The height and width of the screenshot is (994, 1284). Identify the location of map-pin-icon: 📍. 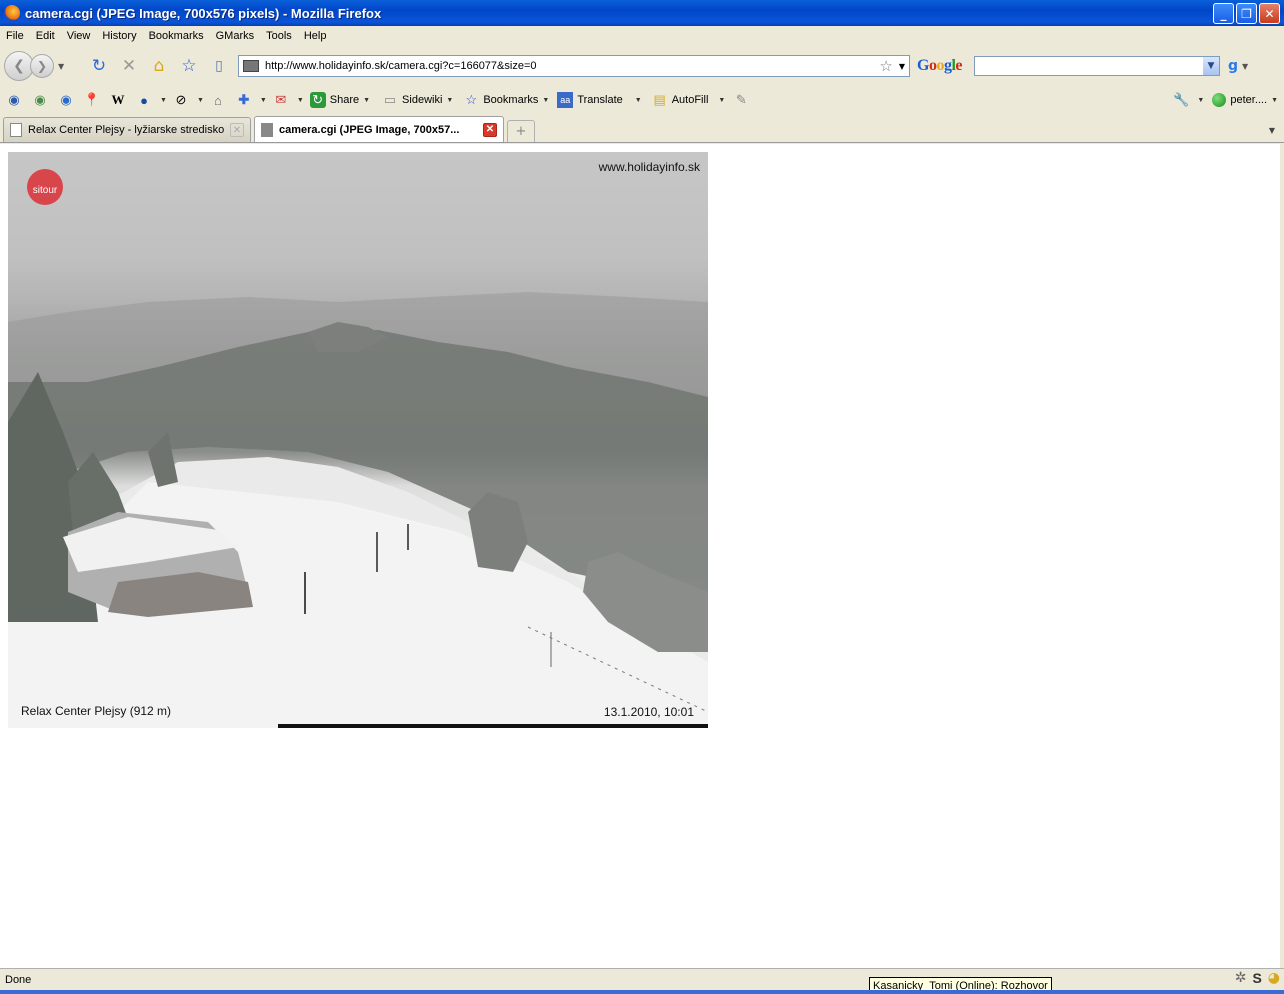
(92, 99).